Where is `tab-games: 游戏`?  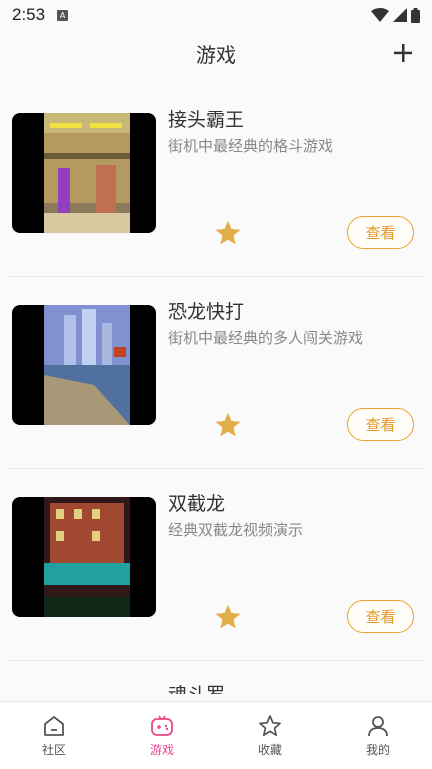 tab-games: 游戏 is located at coordinates (162, 735).